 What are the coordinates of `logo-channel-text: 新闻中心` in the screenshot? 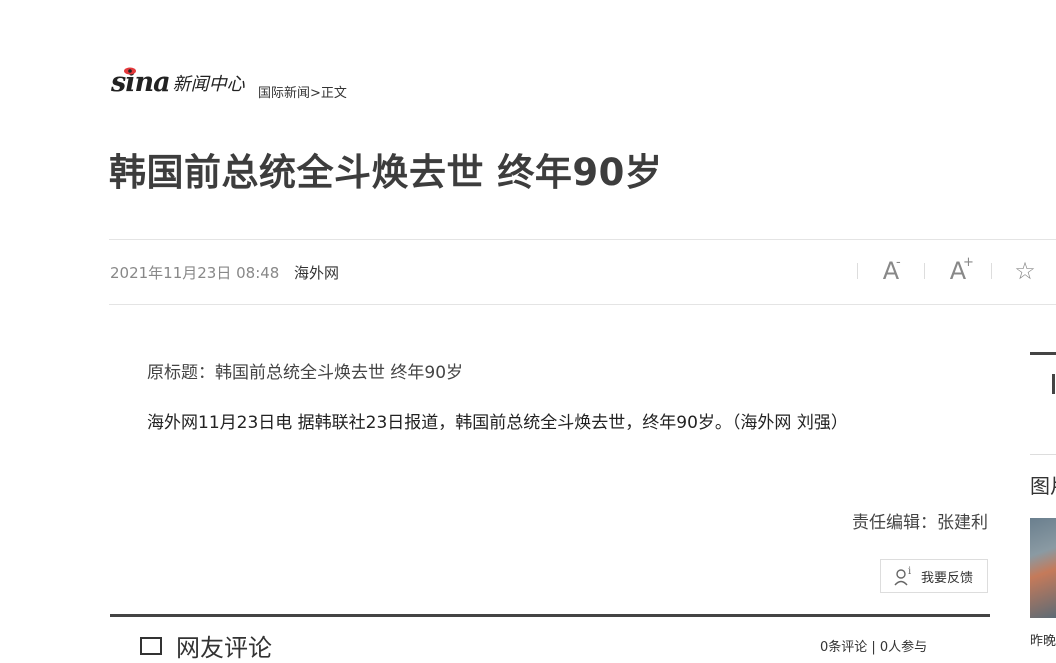 It's located at (208, 84).